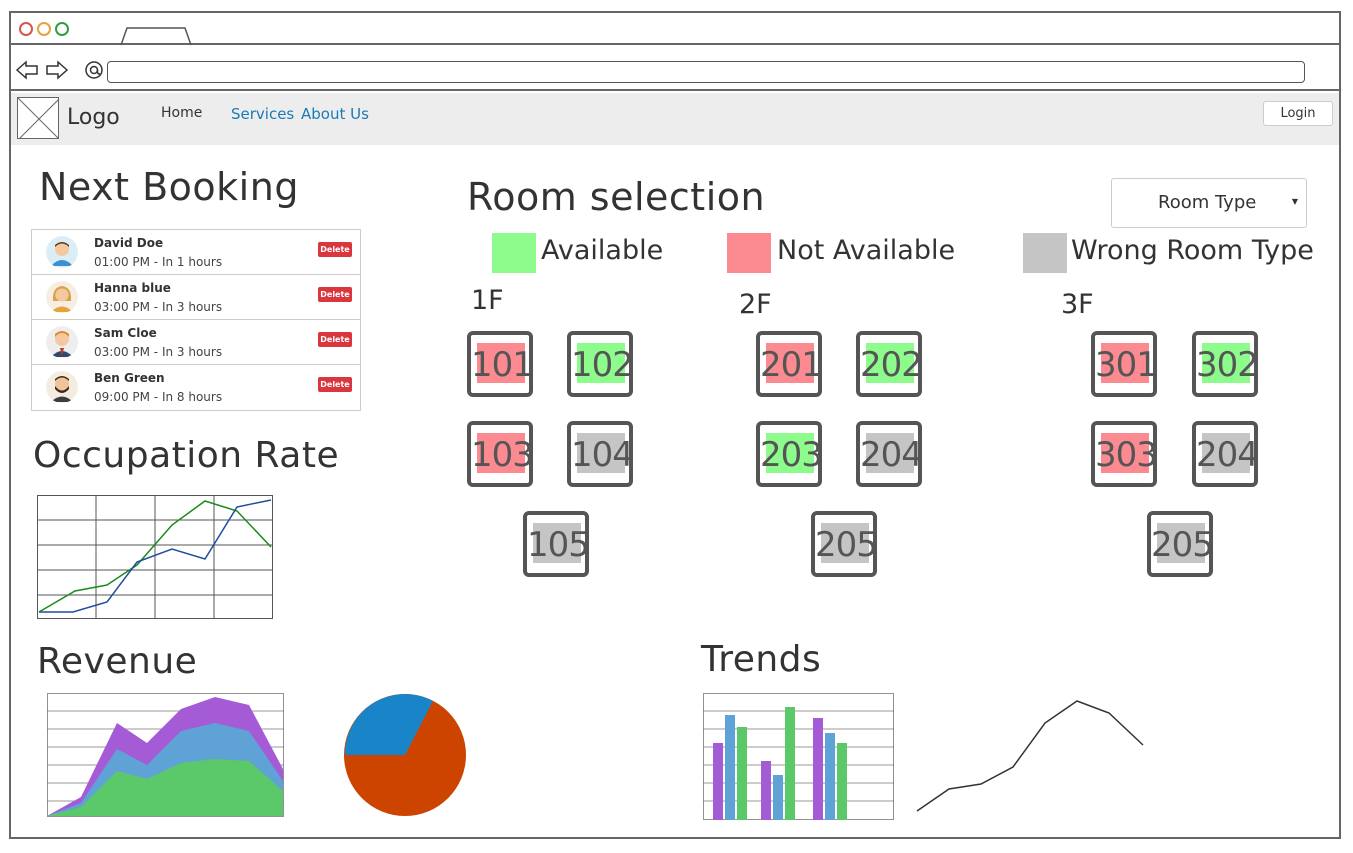  I want to click on room-201: 201, so click(789, 364).